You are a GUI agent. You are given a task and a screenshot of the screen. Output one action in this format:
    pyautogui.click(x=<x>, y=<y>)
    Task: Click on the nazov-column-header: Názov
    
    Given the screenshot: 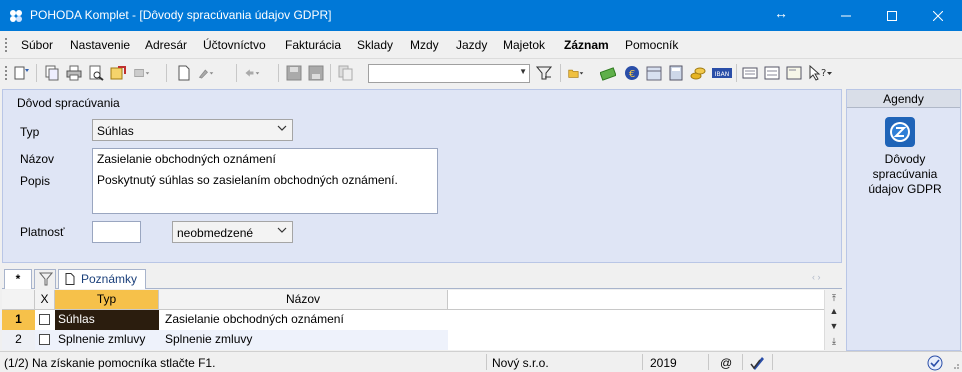 What is the action you would take?
    pyautogui.click(x=303, y=300)
    